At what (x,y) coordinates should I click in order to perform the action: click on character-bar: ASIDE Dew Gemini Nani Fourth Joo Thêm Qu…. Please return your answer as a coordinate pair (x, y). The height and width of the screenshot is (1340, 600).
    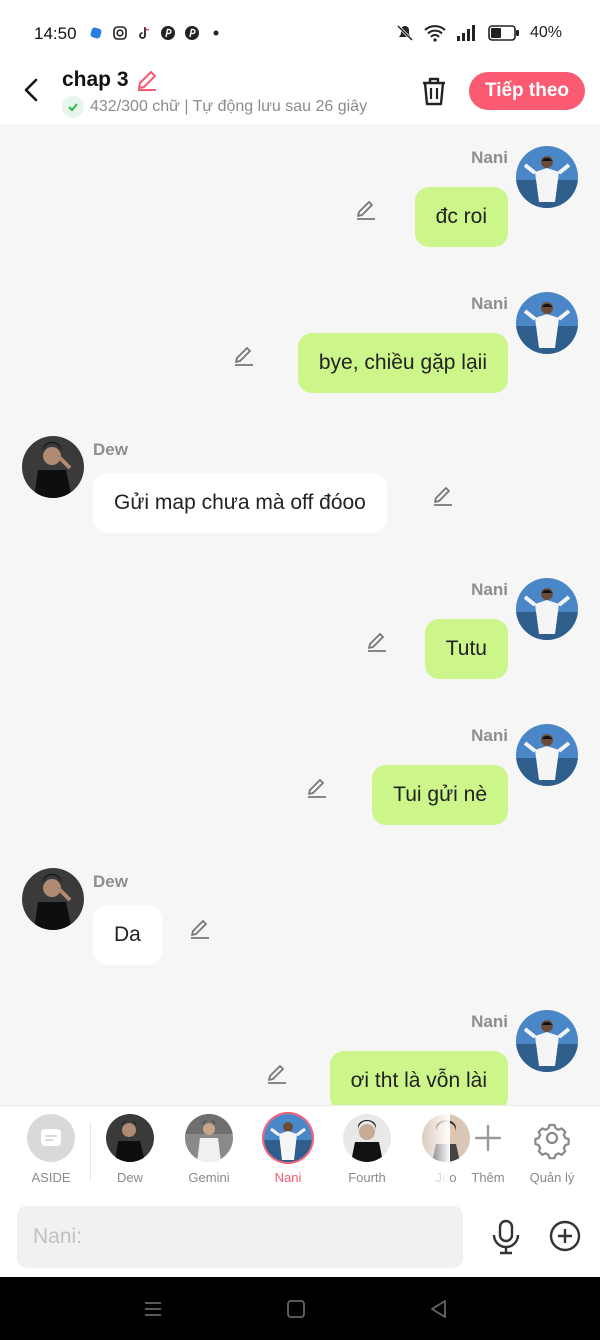
    Looking at the image, I should click on (300, 1151).